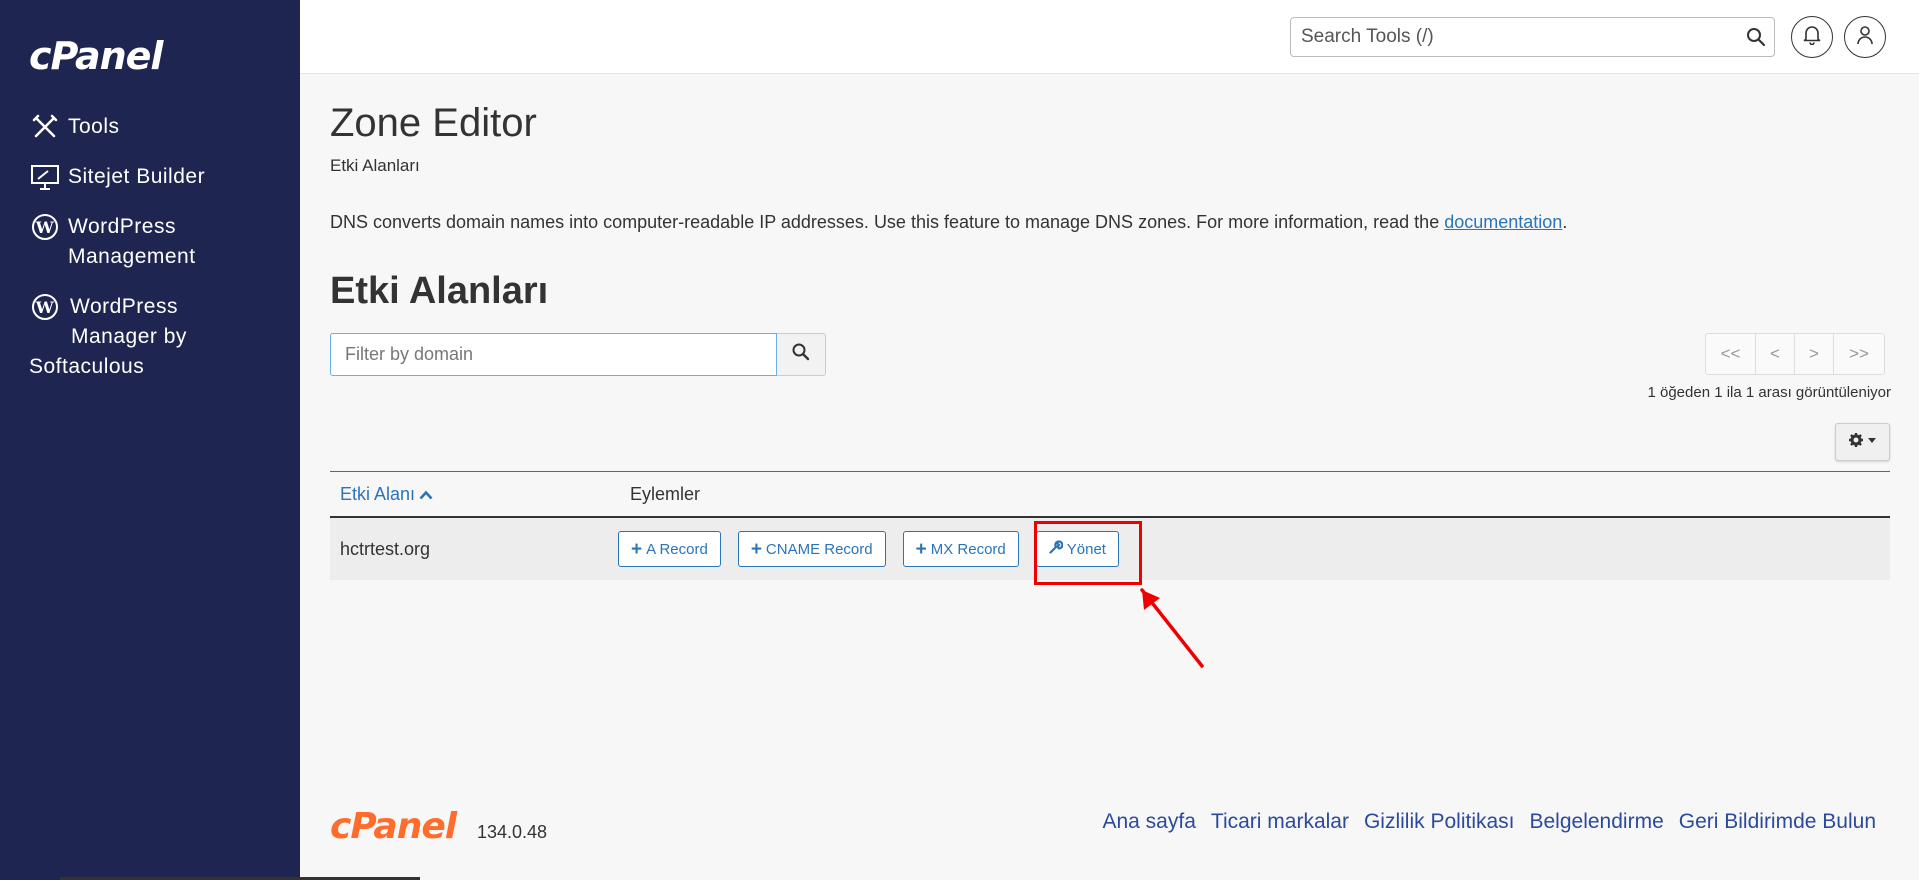 The image size is (1919, 880). Describe the element at coordinates (94, 126) in the screenshot. I see `sidebar-item-label: Tools` at that location.